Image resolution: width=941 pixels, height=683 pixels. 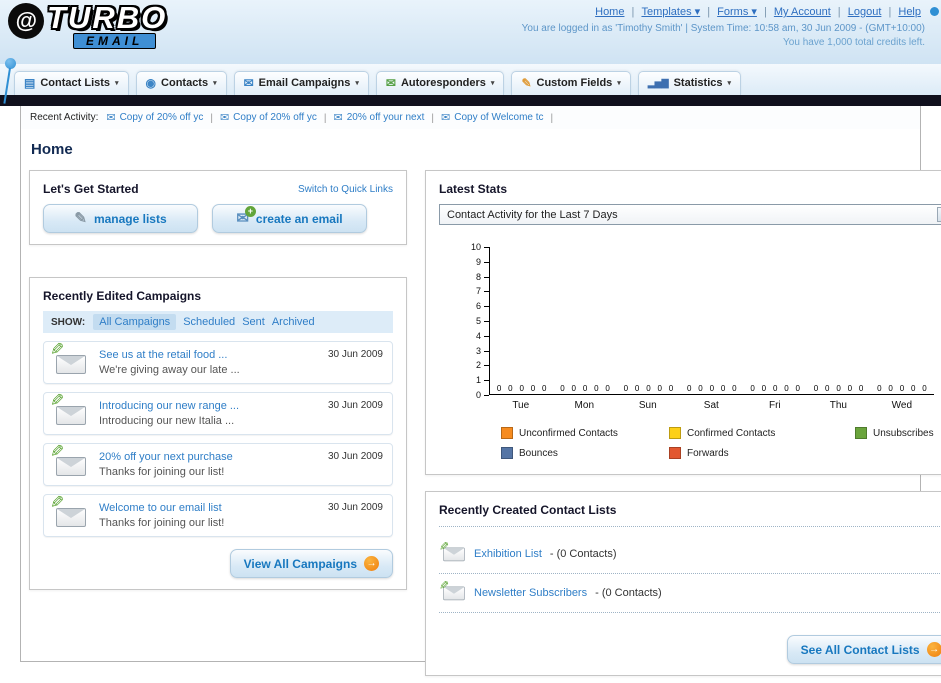 I want to click on contact-list-link: Exhibition List, so click(x=508, y=554).